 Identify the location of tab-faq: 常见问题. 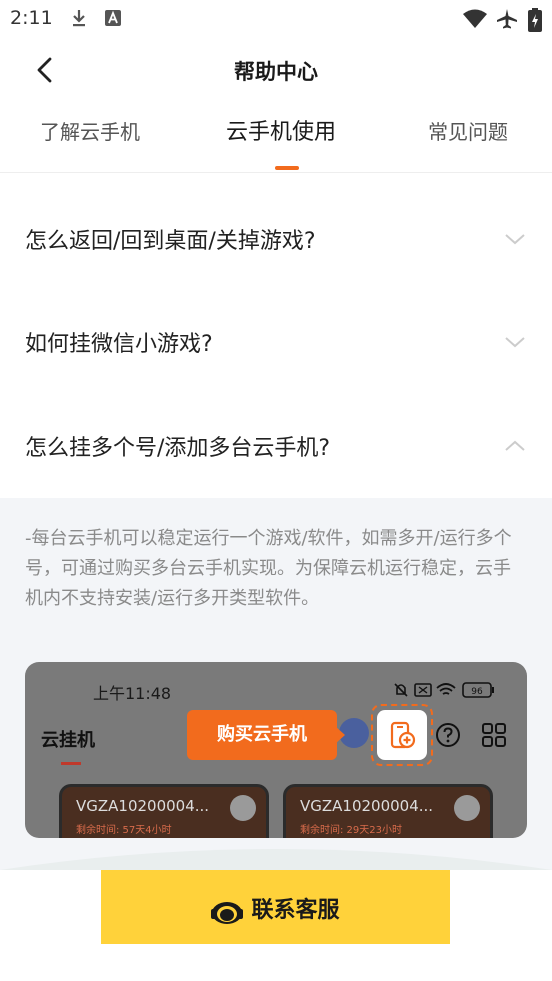
(468, 130).